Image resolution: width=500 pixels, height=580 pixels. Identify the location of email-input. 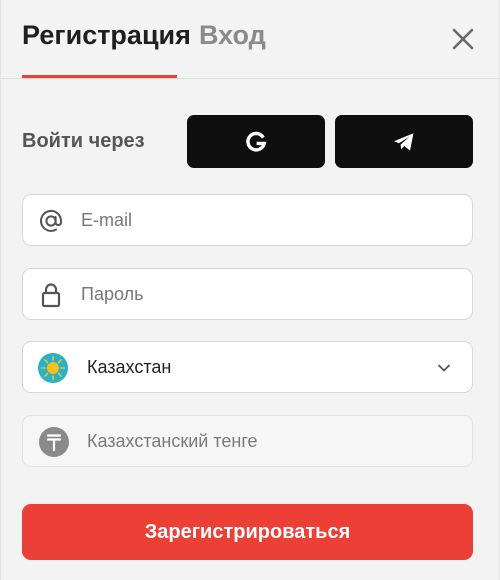
(271, 220).